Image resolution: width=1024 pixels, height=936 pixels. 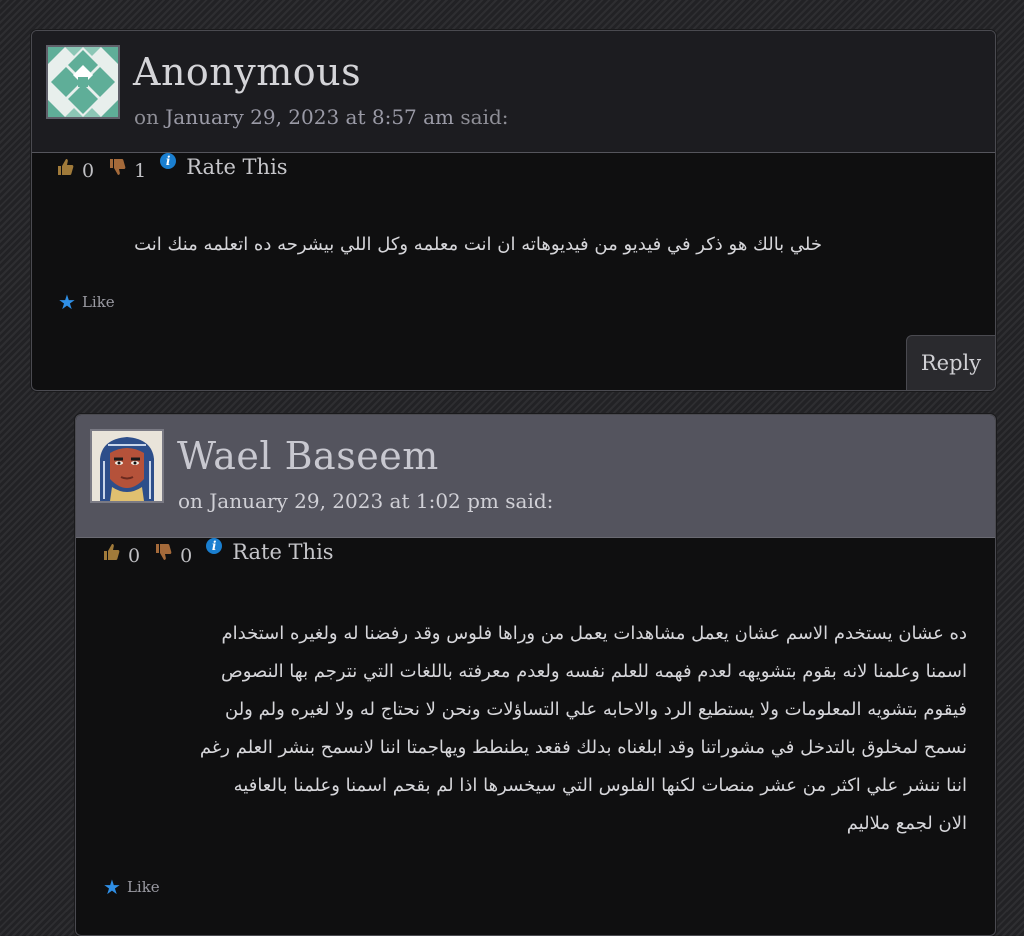 I want to click on rating-bar: 0 1 i Rate This, so click(x=172, y=167).